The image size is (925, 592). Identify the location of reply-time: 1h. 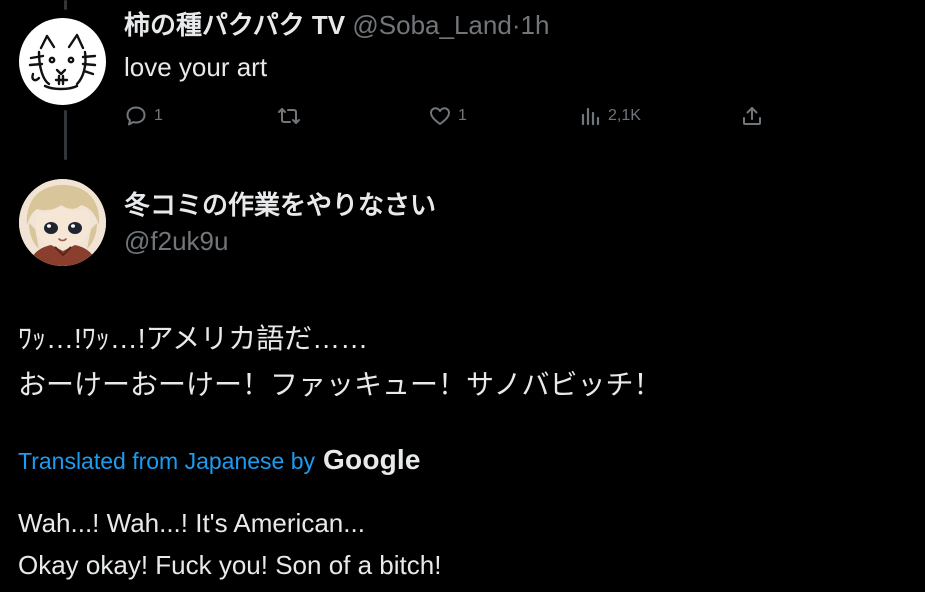
(534, 25).